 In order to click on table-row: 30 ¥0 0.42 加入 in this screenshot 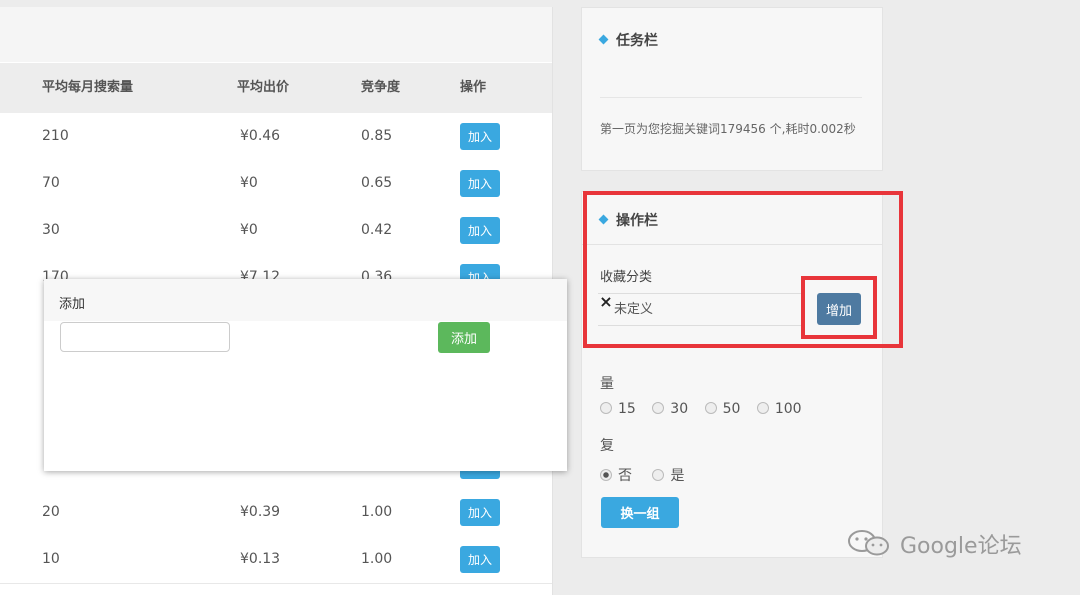, I will do `click(276, 231)`.